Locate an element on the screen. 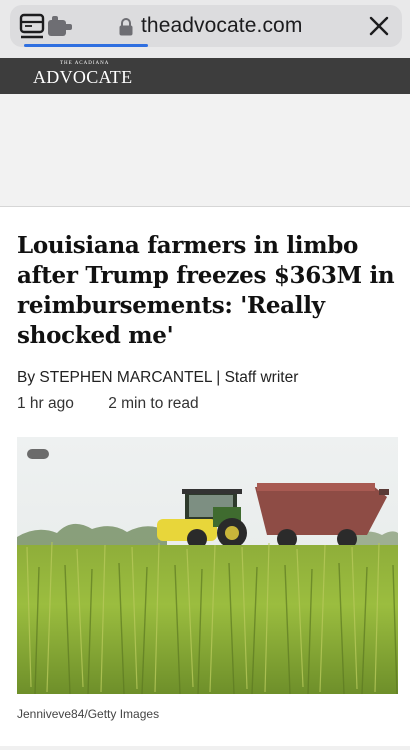  photo-gallery-indicator is located at coordinates (38, 454).